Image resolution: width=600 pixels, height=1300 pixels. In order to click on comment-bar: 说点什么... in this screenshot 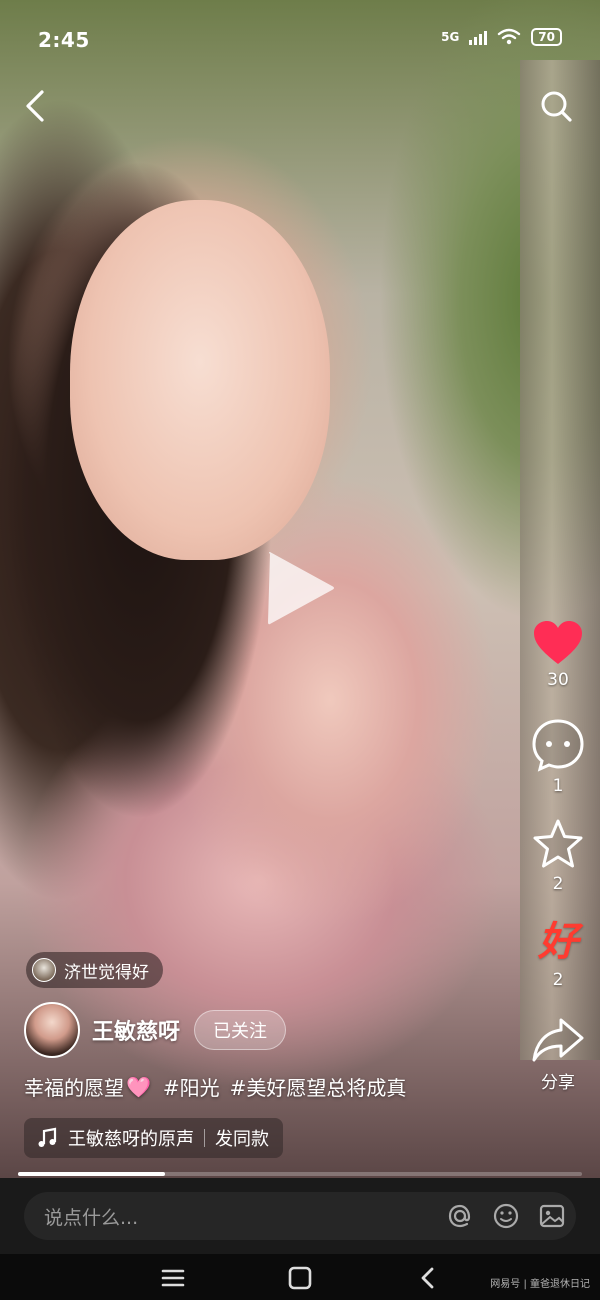, I will do `click(300, 1216)`.